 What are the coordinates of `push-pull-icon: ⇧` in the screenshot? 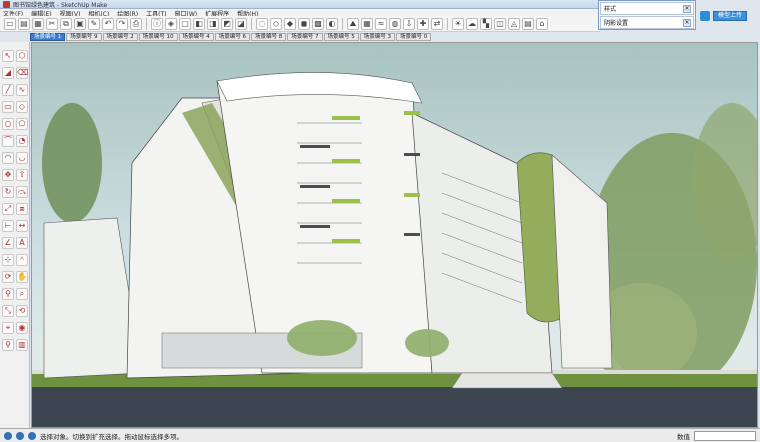 It's located at (22, 175).